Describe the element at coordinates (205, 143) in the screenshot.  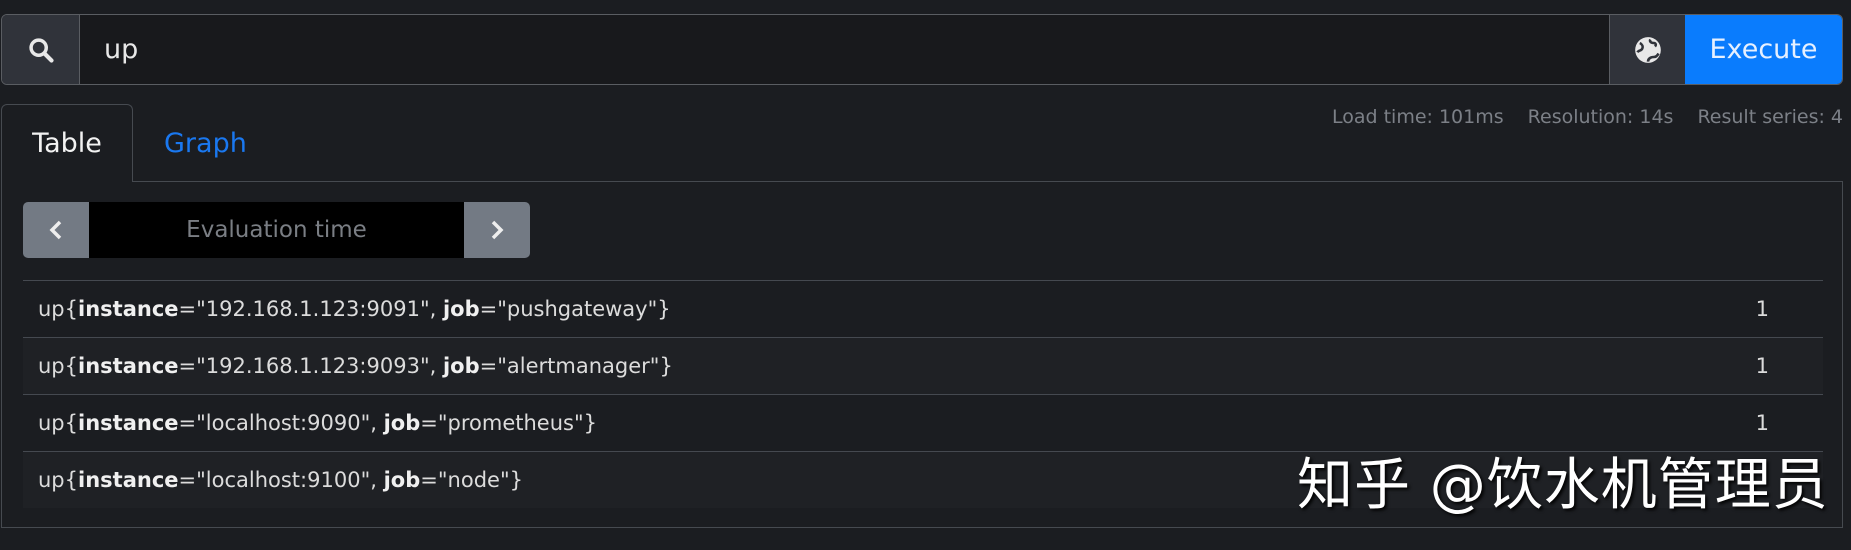
I see `tab-graph: Graph` at that location.